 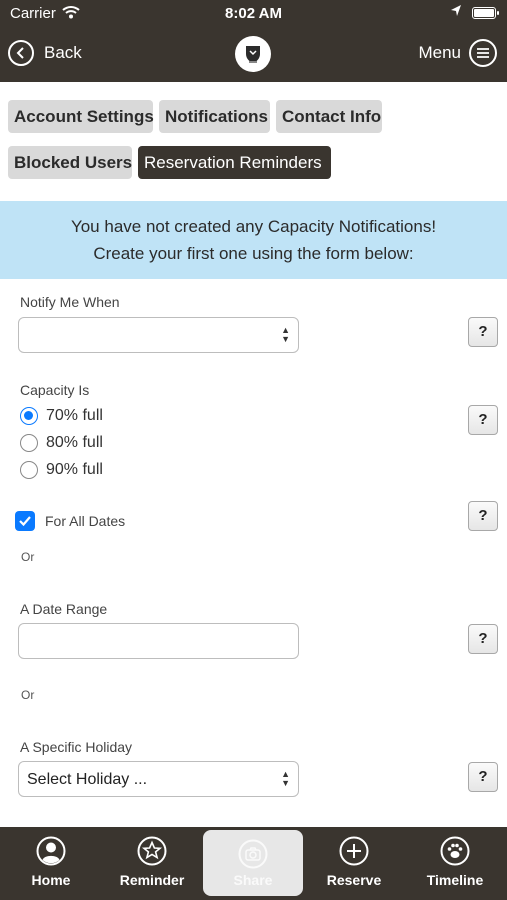 What do you see at coordinates (21, 53) in the screenshot?
I see `chevron-left-icon` at bounding box center [21, 53].